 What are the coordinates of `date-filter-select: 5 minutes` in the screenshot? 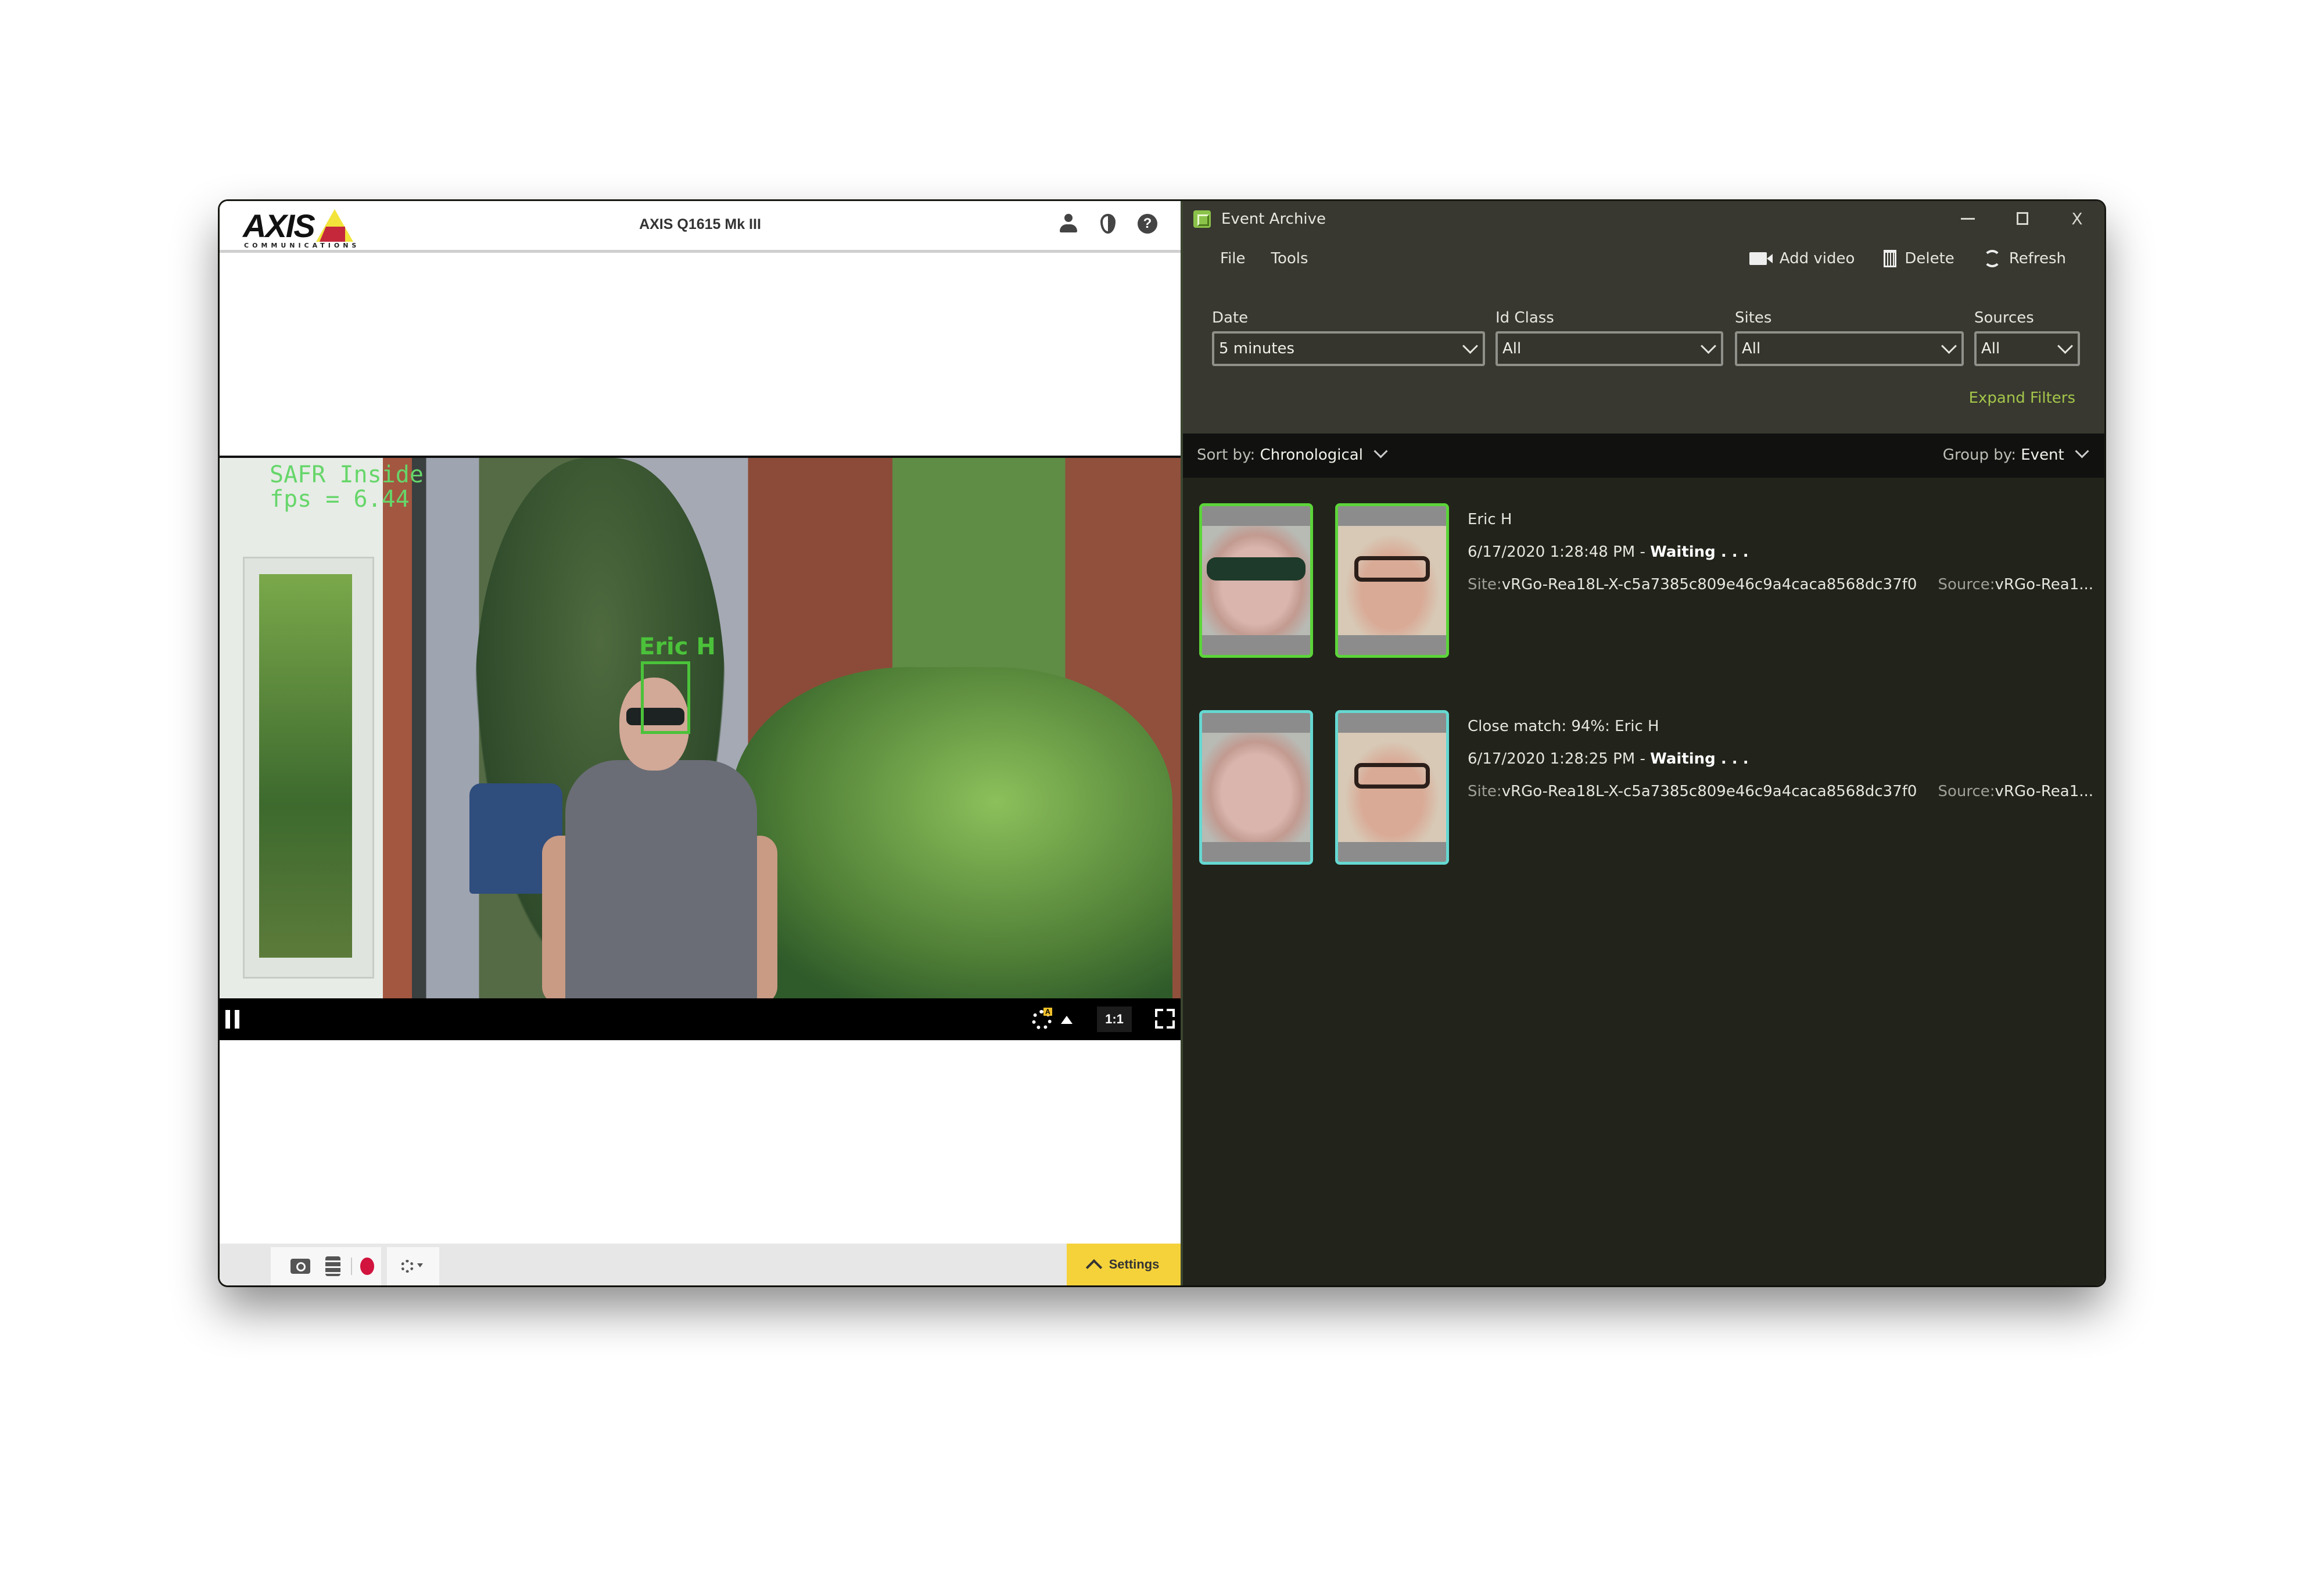 It's located at (1348, 348).